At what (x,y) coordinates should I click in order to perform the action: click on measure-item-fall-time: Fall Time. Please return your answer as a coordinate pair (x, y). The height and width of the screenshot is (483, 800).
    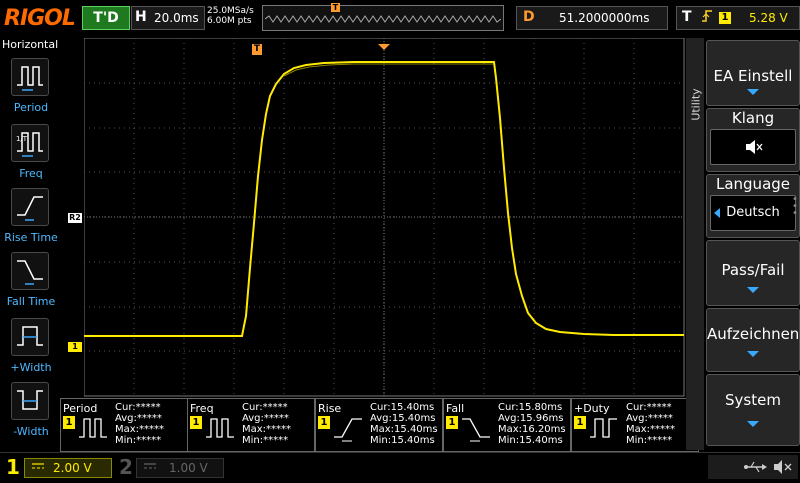
    Looking at the image, I should click on (30, 283).